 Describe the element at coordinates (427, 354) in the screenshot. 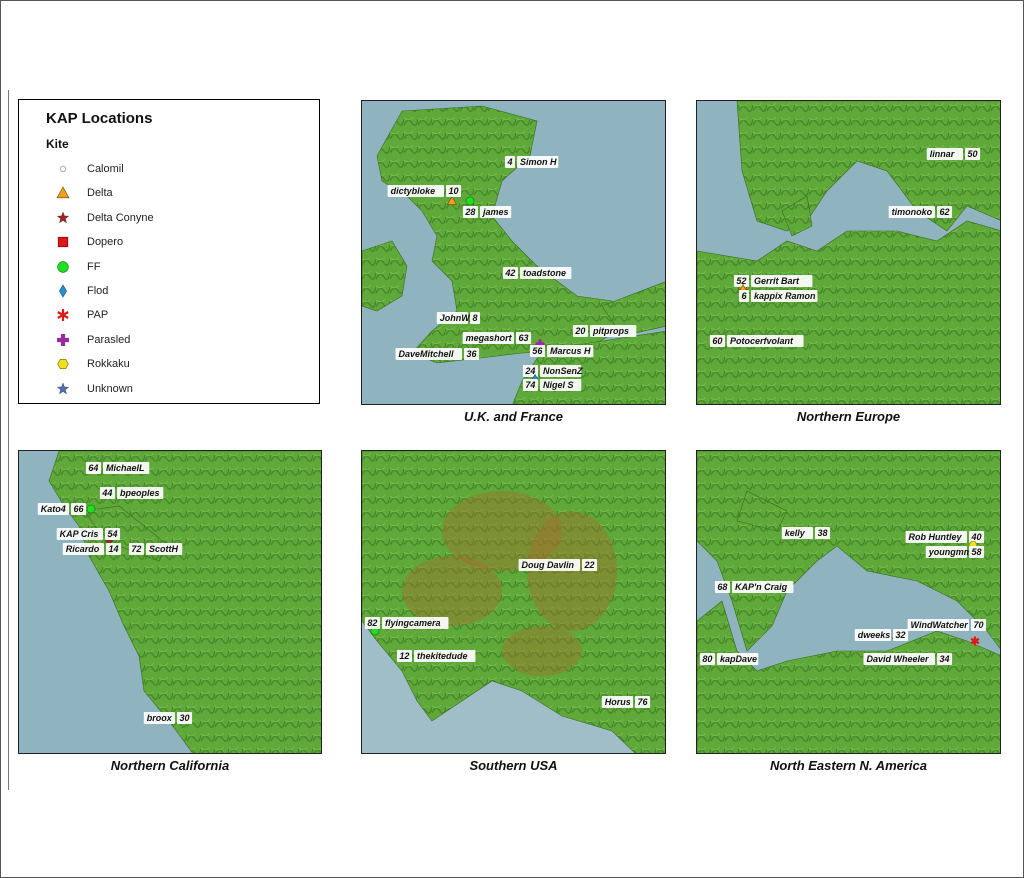

I see `marker-name-label: DaveMitchell` at that location.